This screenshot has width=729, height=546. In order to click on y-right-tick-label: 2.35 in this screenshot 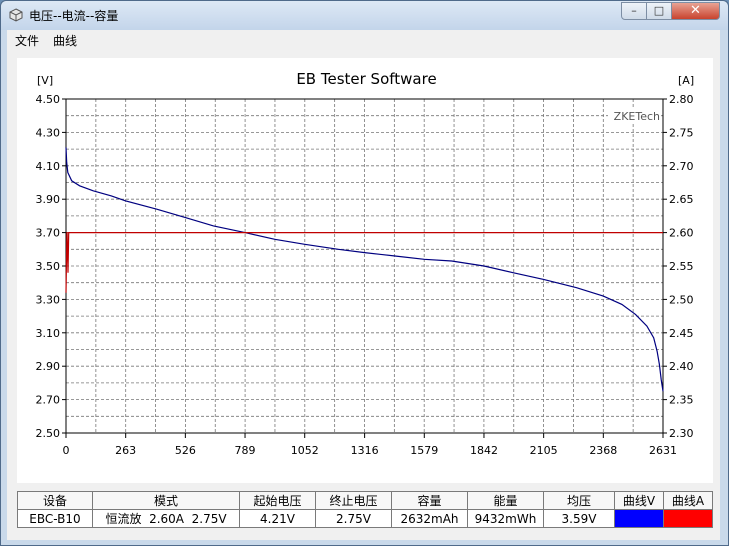, I will do `click(681, 400)`.